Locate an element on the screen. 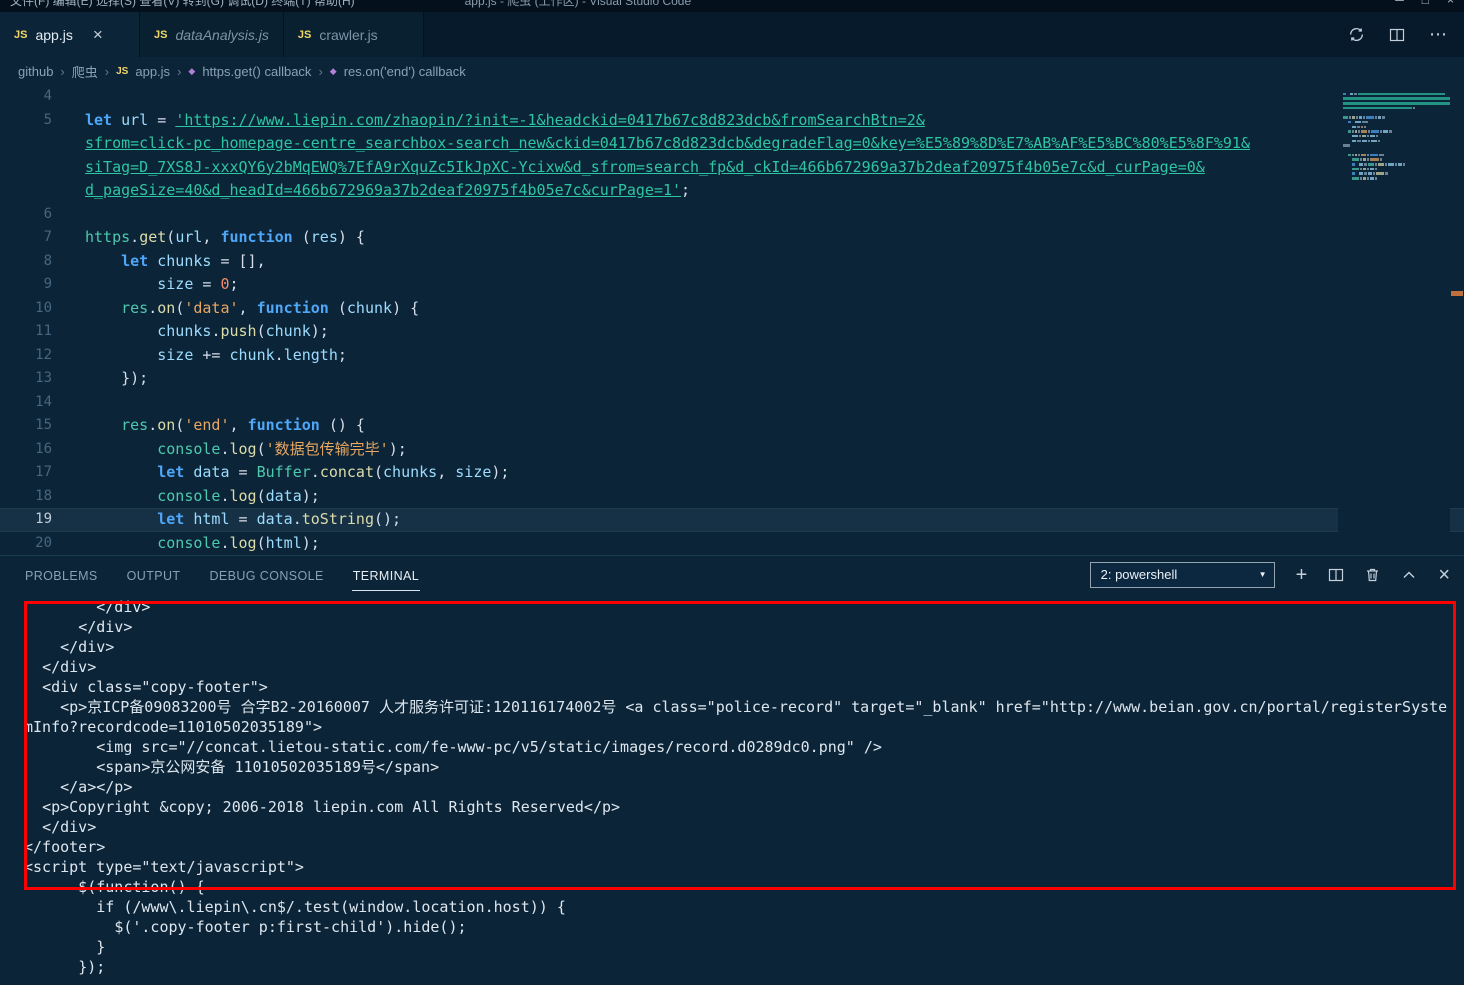  overview-ruler-mark is located at coordinates (1457, 293).